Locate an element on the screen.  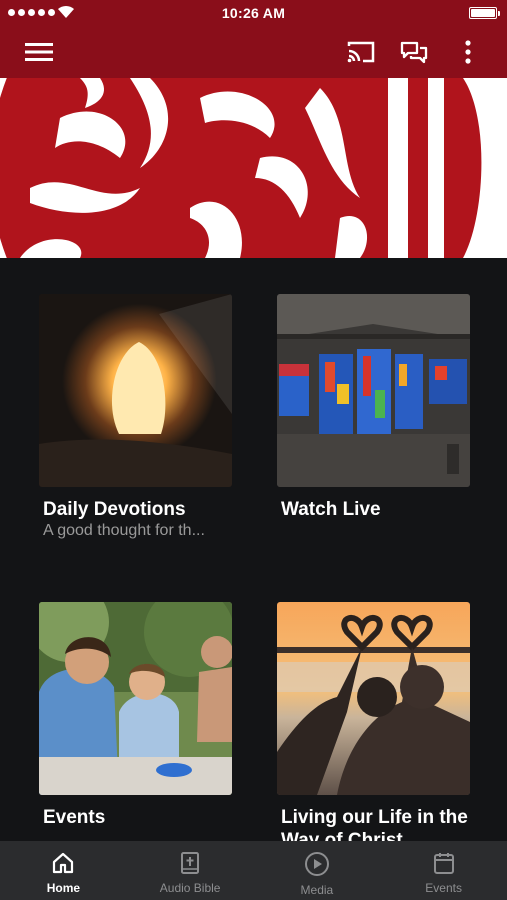
card-title: Daily Devotions is located at coordinates (114, 509).